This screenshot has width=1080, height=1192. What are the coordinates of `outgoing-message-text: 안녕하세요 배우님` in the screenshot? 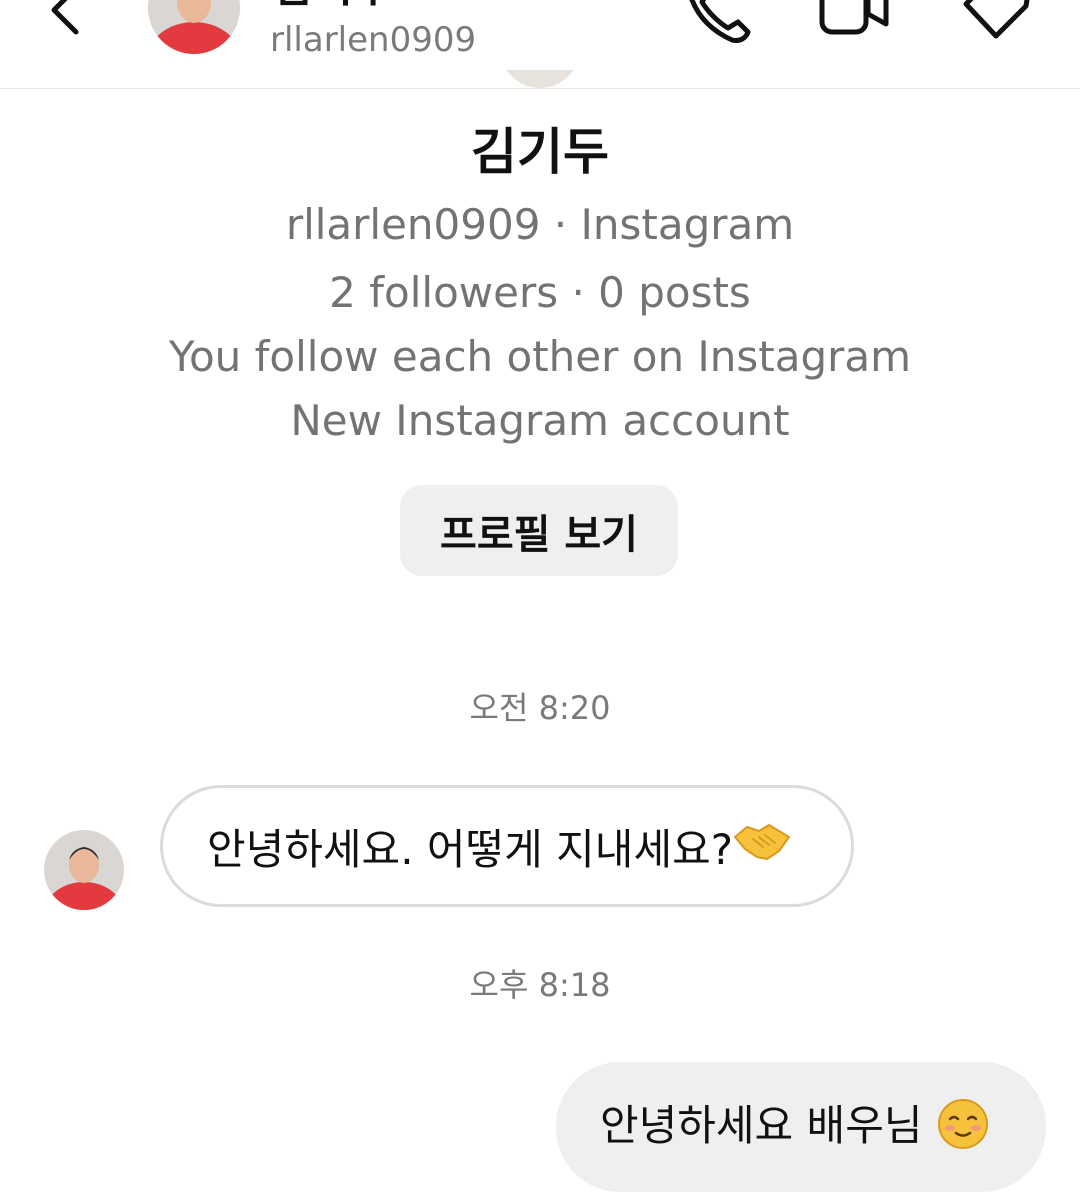 It's located at (761, 1125).